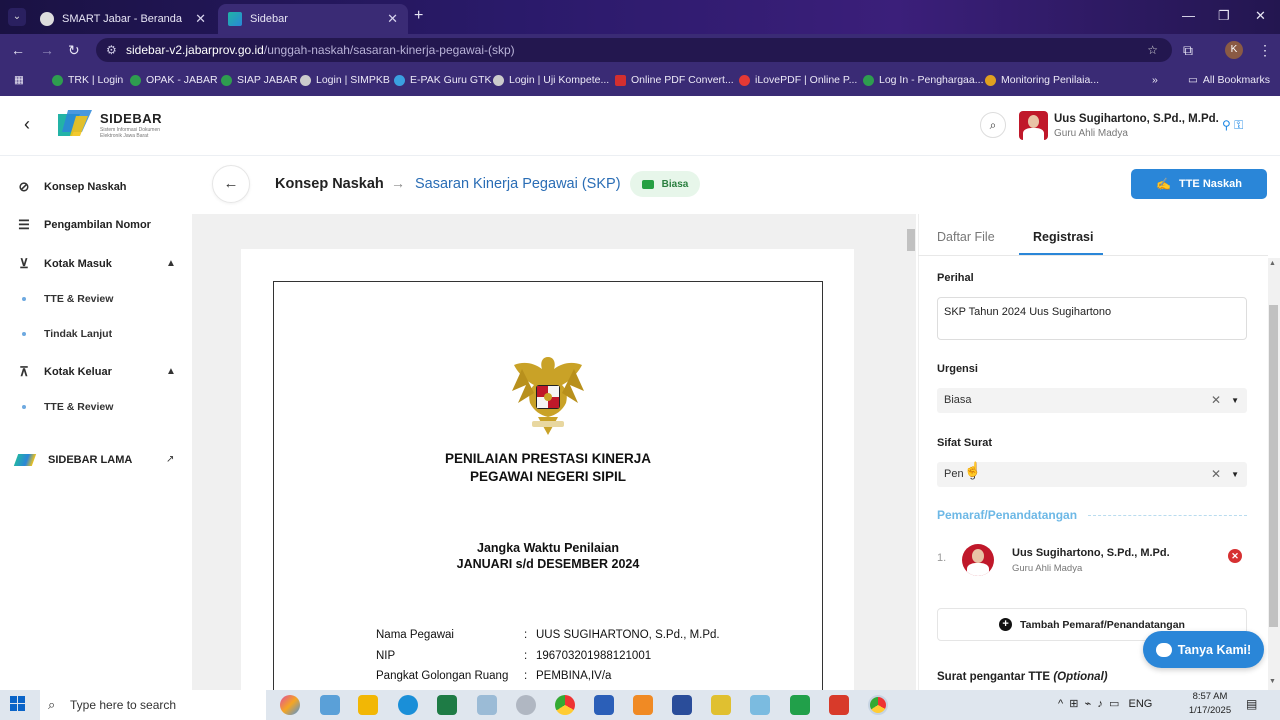 Image resolution: width=1280 pixels, height=720 pixels. I want to click on sidebar-item-sidebar-lama: SIDEBAR LAMA, so click(72, 460).